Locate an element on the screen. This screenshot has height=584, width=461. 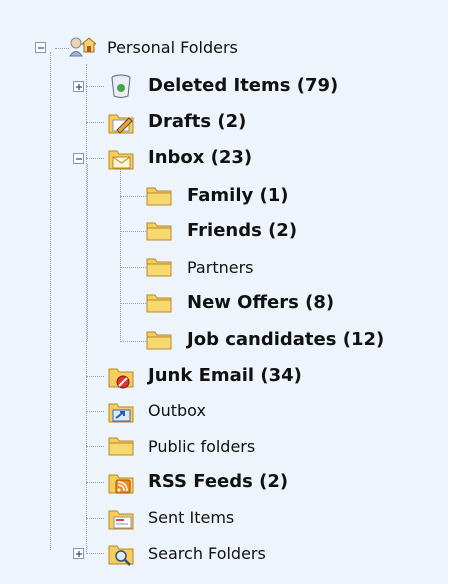
junk-email-icon is located at coordinates (121, 375).